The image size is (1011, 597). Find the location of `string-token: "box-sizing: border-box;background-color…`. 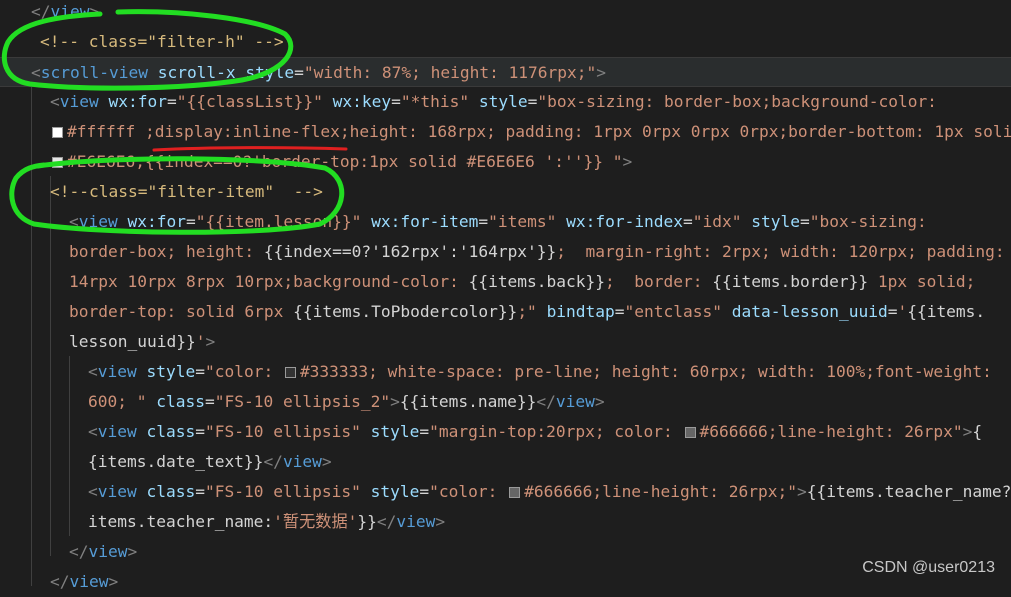

string-token: "box-sizing: border-box;background-color… is located at coordinates (737, 101).